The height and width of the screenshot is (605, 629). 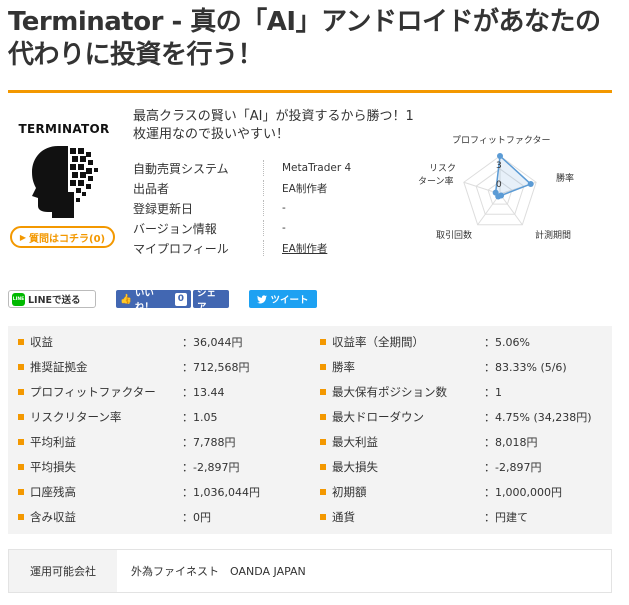 What do you see at coordinates (461, 391) in the screenshot?
I see `stat-item: 最大保有ポジション数 ：1` at bounding box center [461, 391].